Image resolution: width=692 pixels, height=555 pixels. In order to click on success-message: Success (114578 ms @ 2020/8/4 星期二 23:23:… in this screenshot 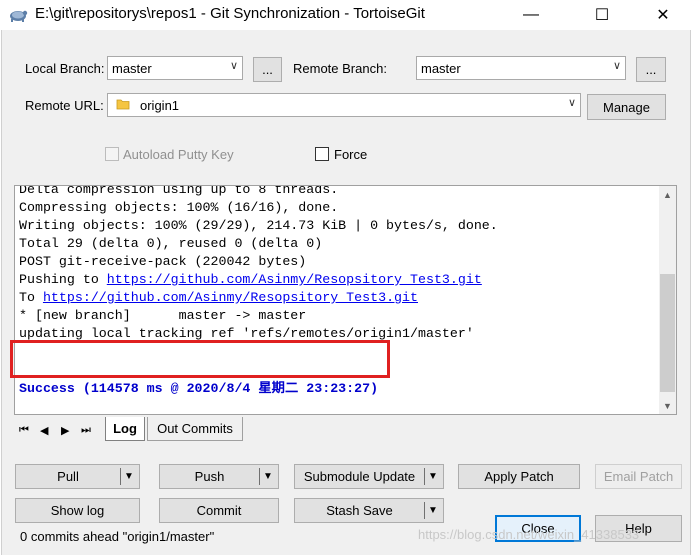, I will do `click(199, 388)`.